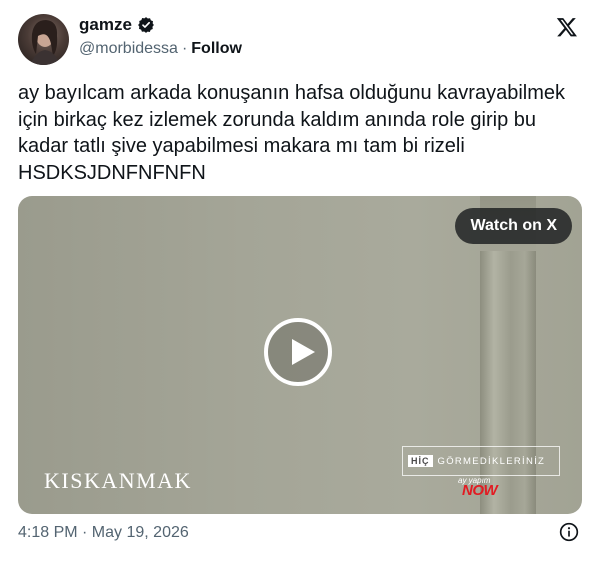 Image resolution: width=600 pixels, height=564 pixels. Describe the element at coordinates (216, 49) in the screenshot. I see `follow-button: Follow` at that location.